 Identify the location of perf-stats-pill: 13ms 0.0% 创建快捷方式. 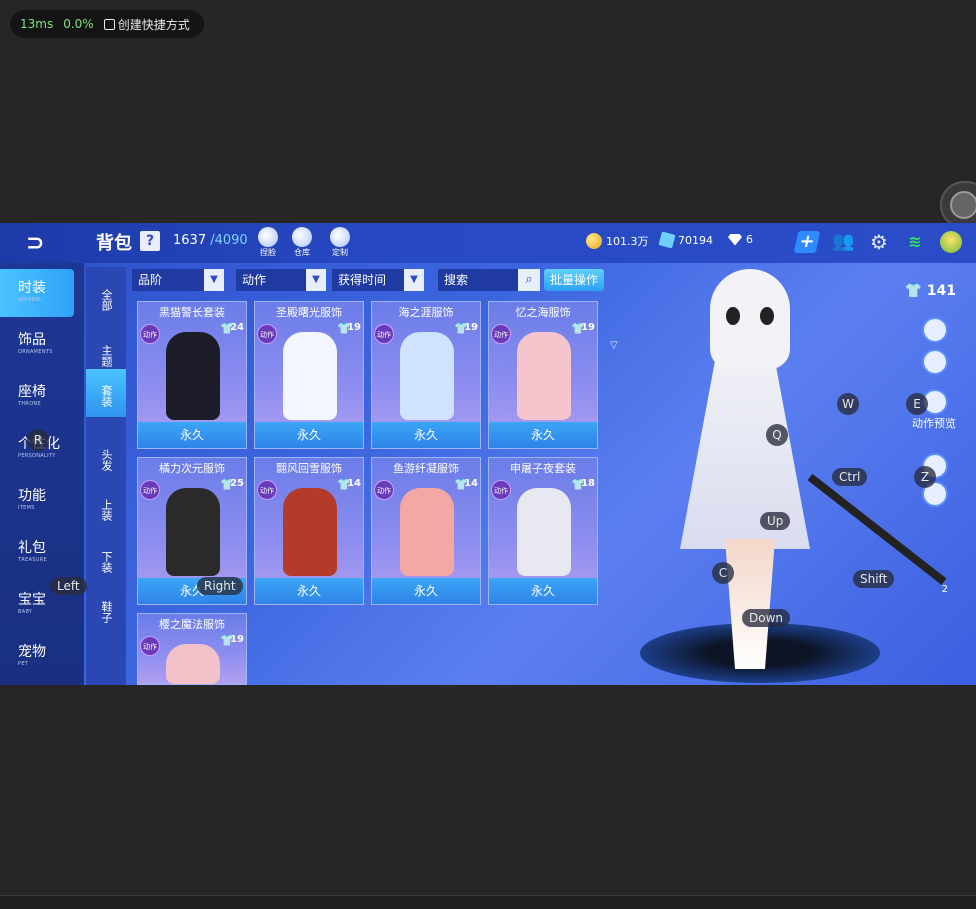
(107, 24).